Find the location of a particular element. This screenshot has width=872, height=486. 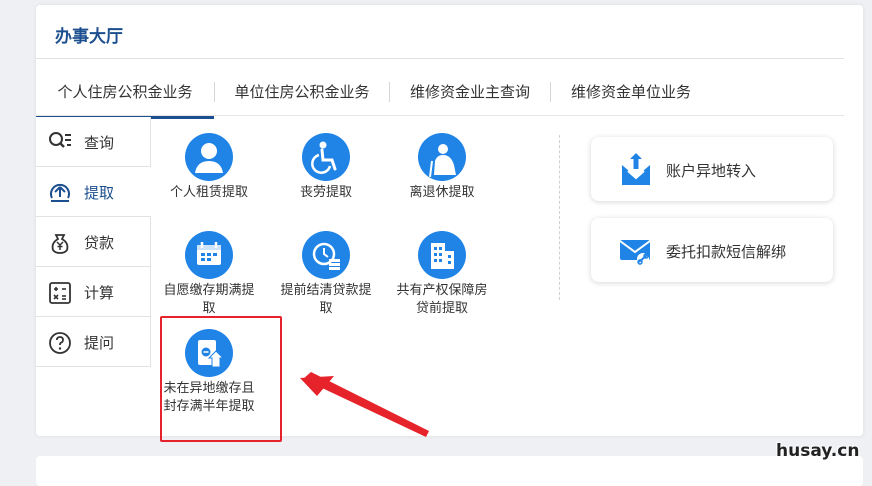

watermark: husay.cn is located at coordinates (818, 451).